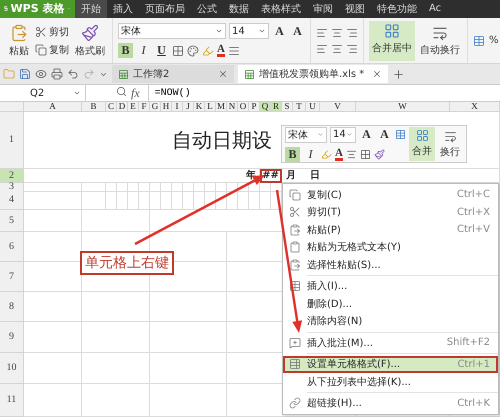  What do you see at coordinates (299, 107) in the screenshot?
I see `column-header: T` at bounding box center [299, 107].